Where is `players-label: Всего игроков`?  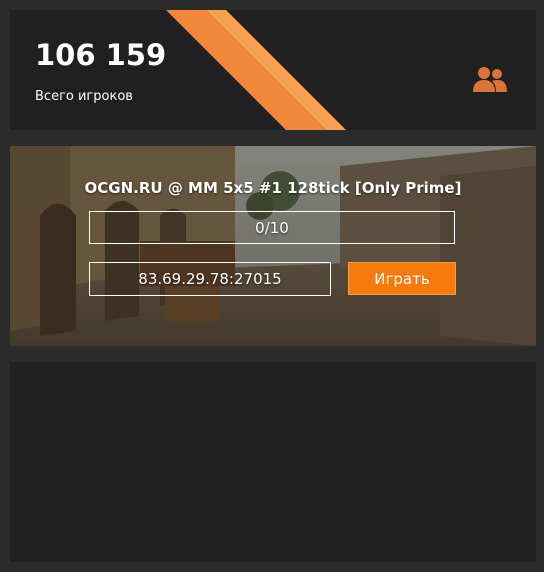 players-label: Всего игроков is located at coordinates (84, 96).